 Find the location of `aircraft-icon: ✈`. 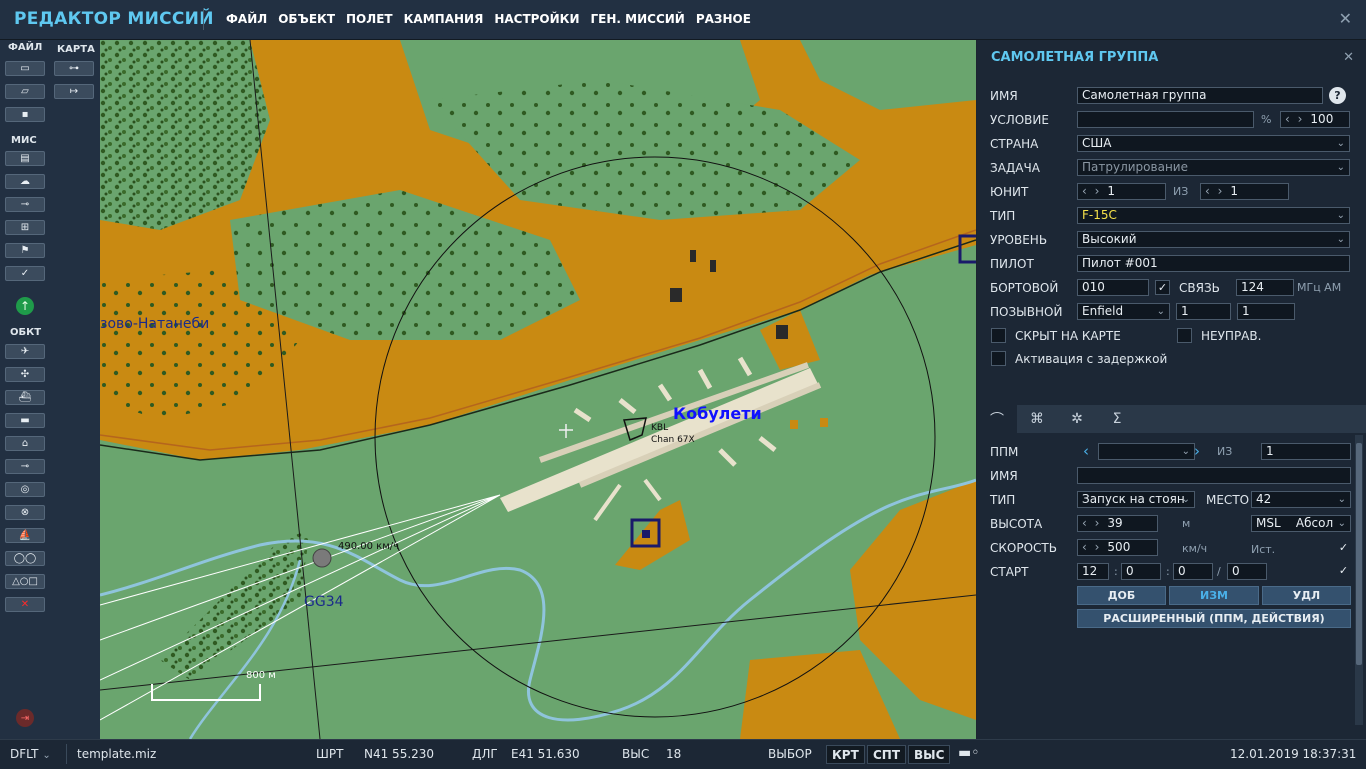

aircraft-icon: ✈ is located at coordinates (25, 351).